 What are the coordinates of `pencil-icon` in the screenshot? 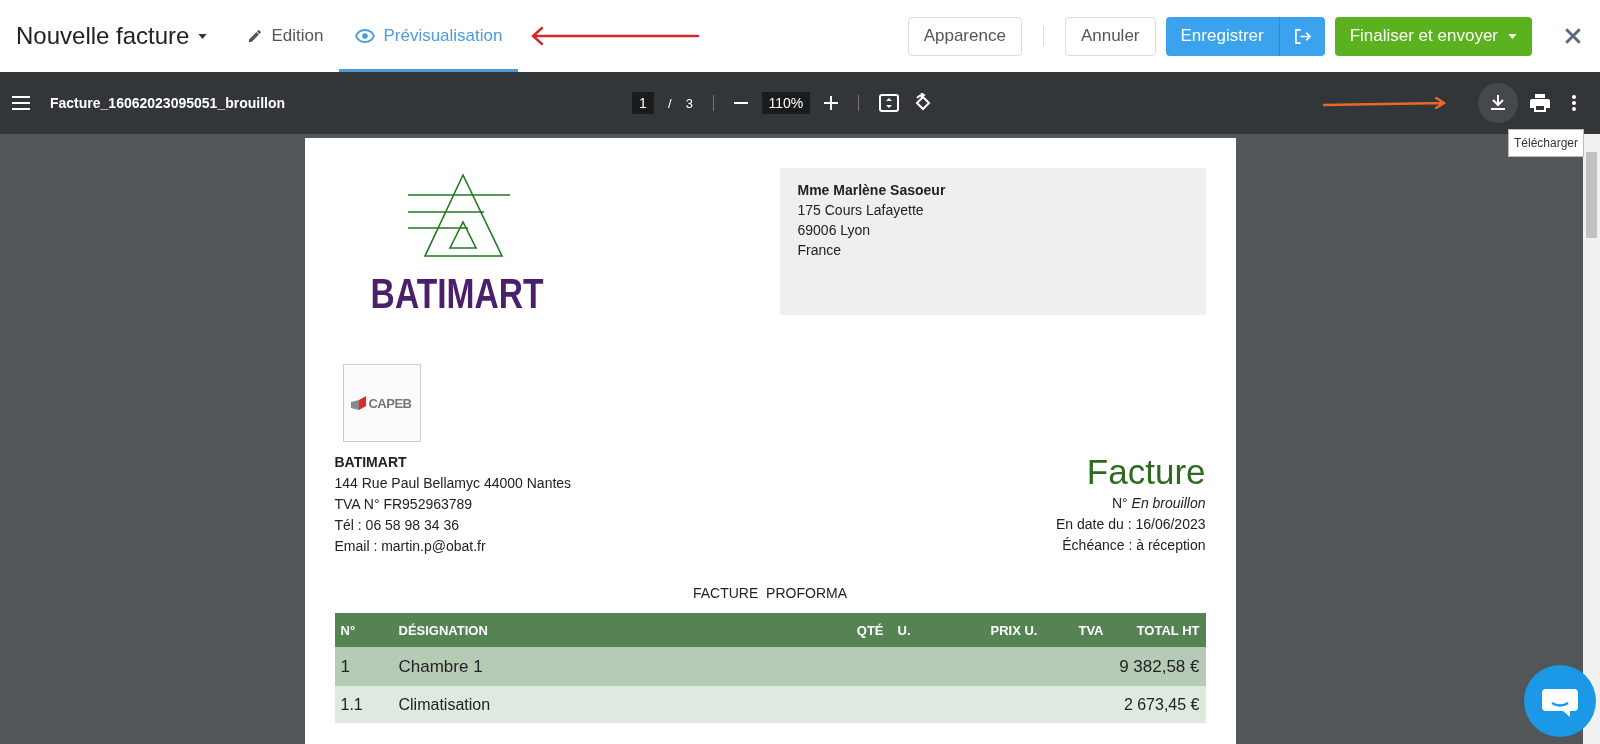 It's located at (255, 36).